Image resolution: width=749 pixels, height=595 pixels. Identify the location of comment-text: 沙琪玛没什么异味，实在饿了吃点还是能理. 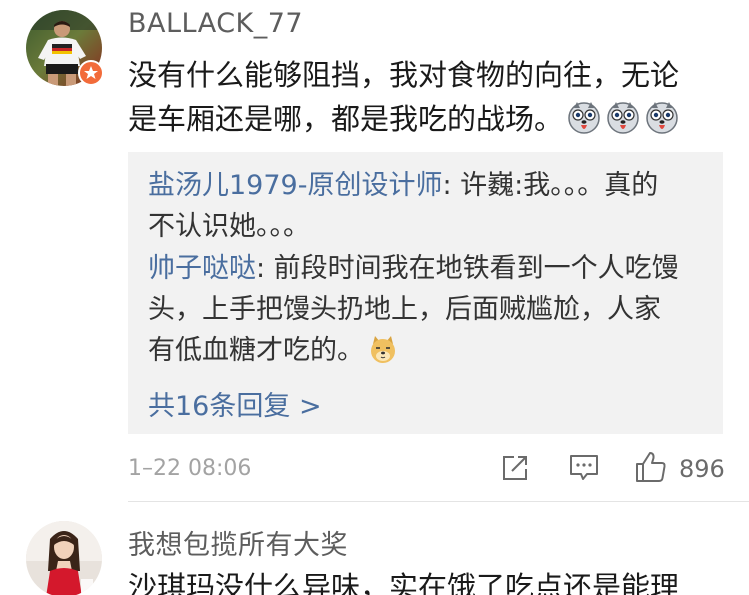
(428, 580).